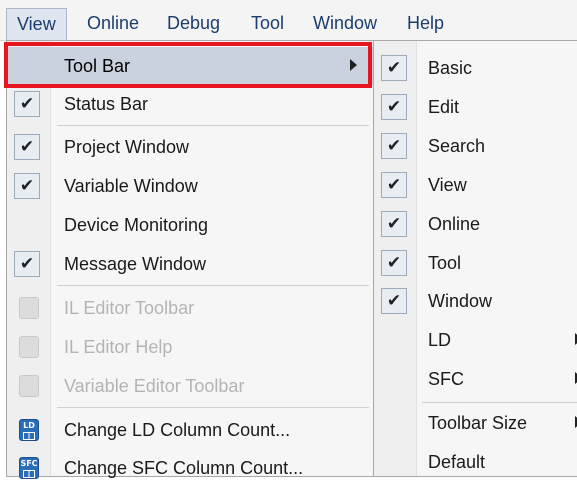  What do you see at coordinates (475, 107) in the screenshot?
I see `submenu-item-edit: ✔ Edit` at bounding box center [475, 107].